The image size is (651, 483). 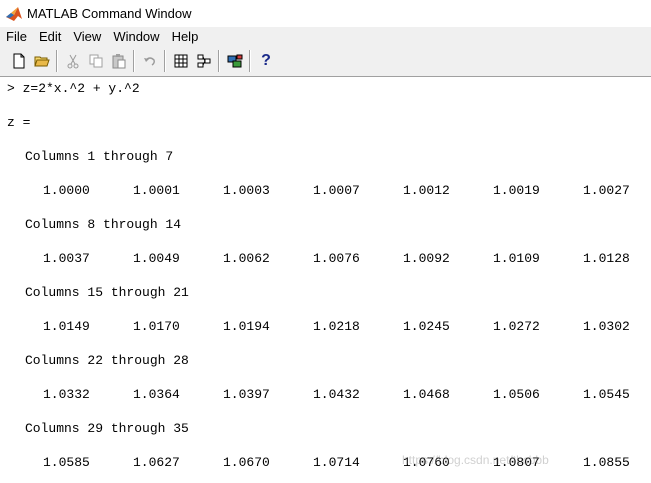 What do you see at coordinates (606, 190) in the screenshot?
I see `matrix-value: 1.0027` at bounding box center [606, 190].